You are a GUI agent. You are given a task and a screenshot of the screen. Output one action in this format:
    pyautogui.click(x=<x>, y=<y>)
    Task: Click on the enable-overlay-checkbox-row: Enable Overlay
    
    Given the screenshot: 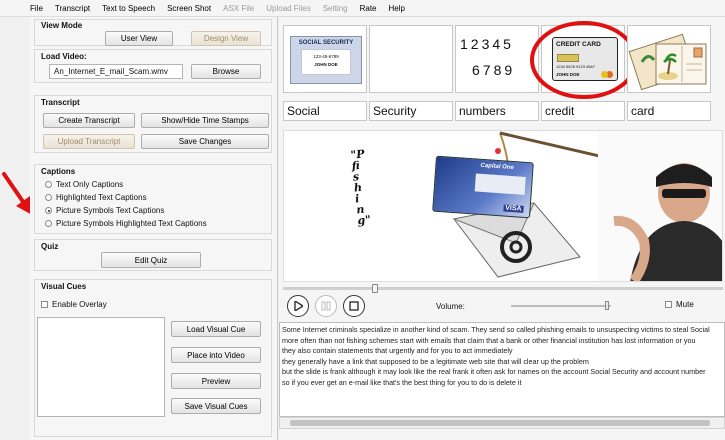 What is the action you would take?
    pyautogui.click(x=74, y=304)
    